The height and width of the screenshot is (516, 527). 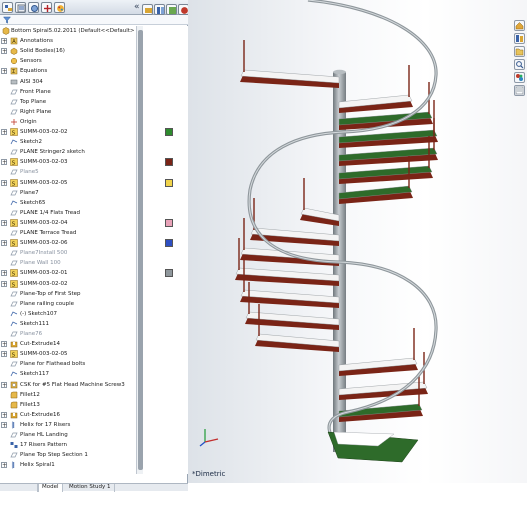 I want to click on feature-tree-item: + Cut-Extrude16, so click(x=68, y=415).